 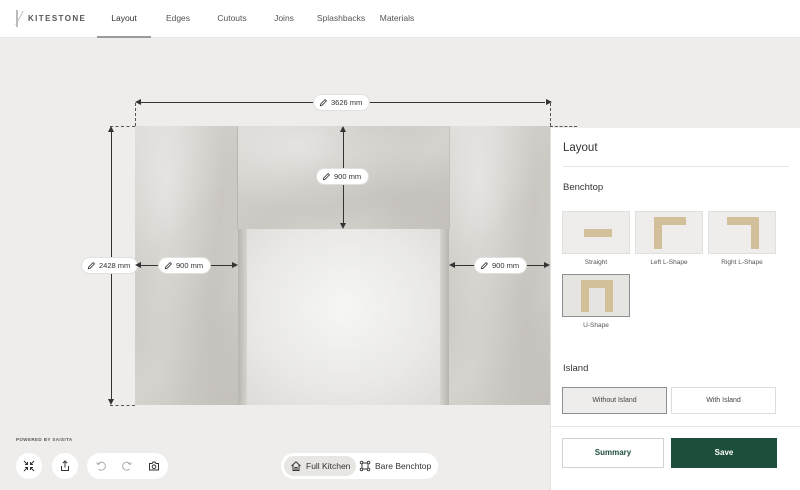 What do you see at coordinates (20, 18) in the screenshot?
I see `logo-mark-icon` at bounding box center [20, 18].